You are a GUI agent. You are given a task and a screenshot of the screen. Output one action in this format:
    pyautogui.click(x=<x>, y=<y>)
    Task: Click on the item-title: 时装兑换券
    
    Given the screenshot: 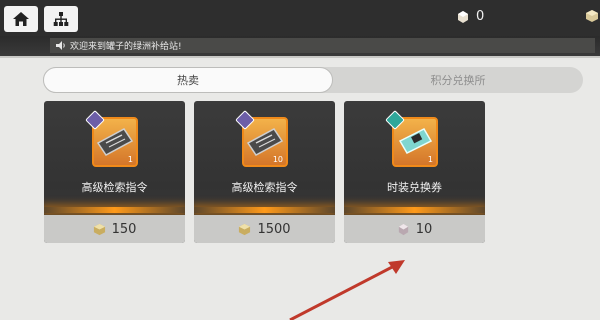 What is the action you would take?
    pyautogui.click(x=414, y=187)
    